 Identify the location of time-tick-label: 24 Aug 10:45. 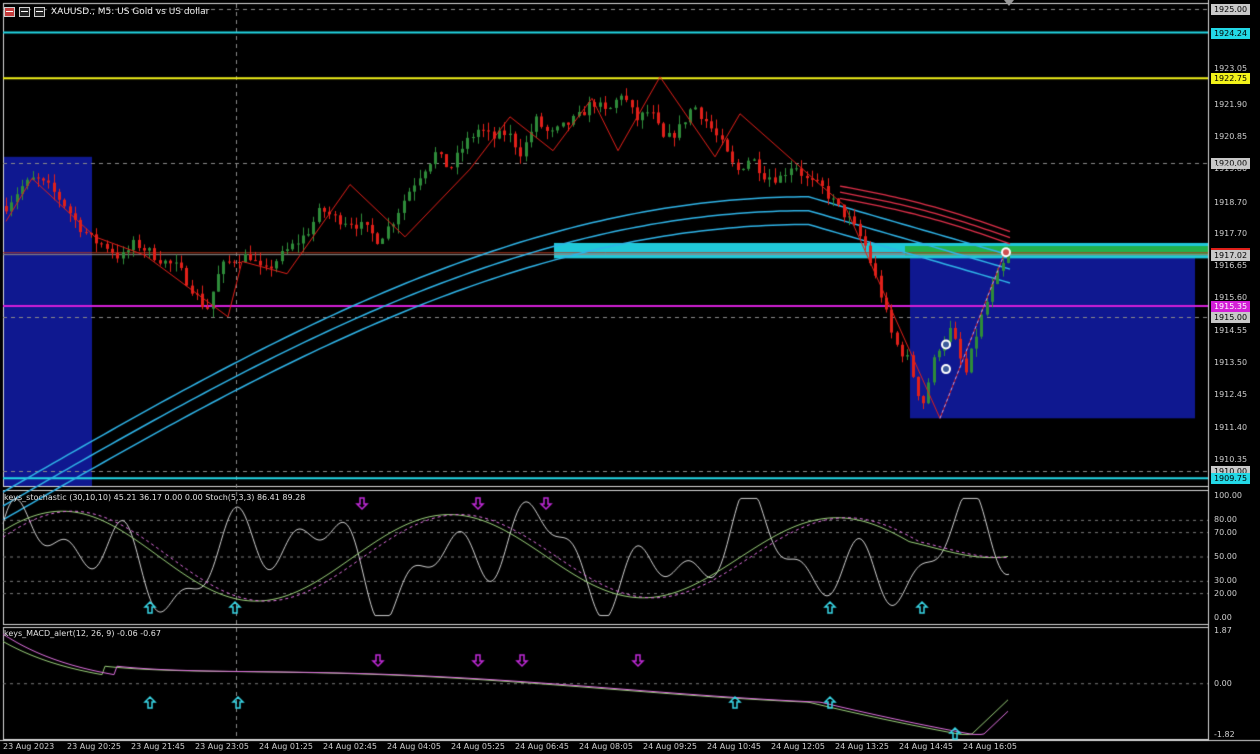
(734, 746).